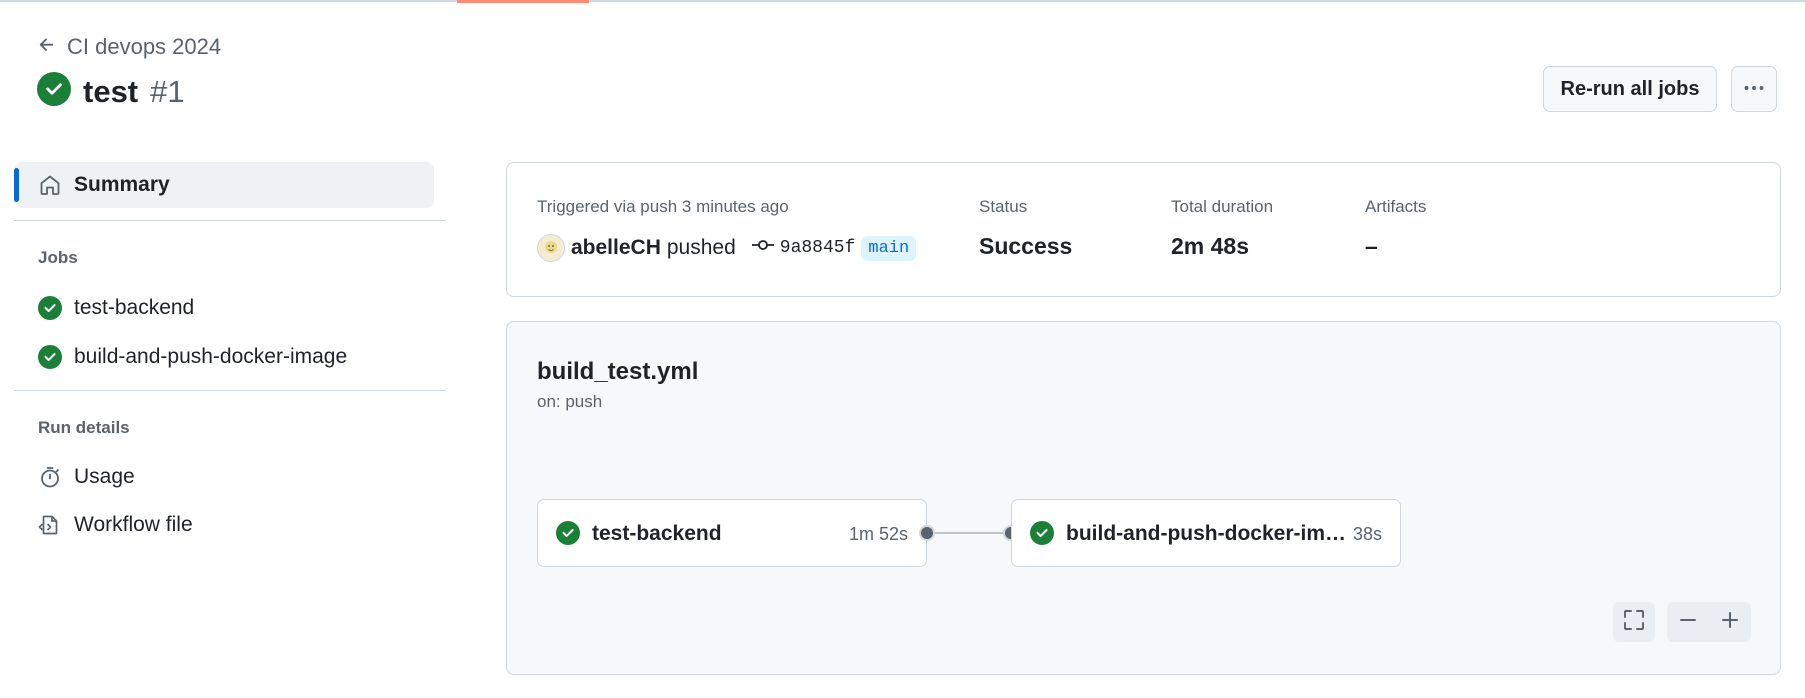 The image size is (1805, 698). I want to click on dash-icon, so click(1688, 622).